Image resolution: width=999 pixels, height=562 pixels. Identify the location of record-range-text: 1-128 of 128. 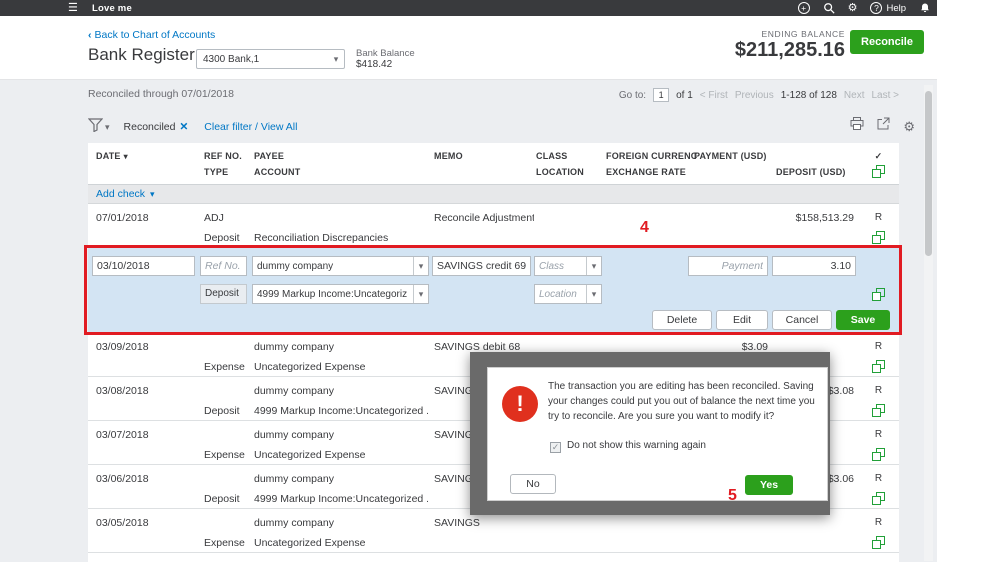
(808, 95).